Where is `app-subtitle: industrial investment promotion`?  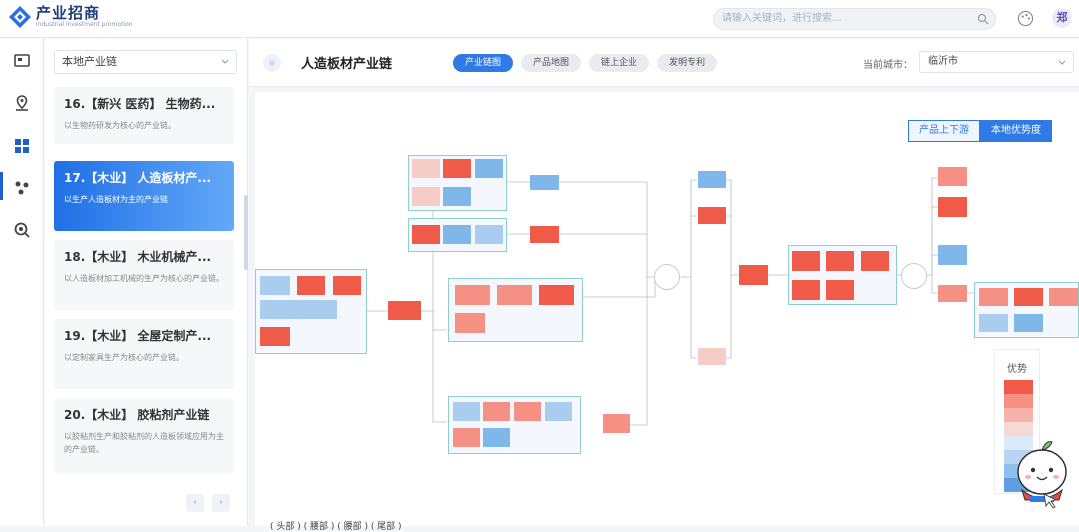
app-subtitle: industrial investment promotion is located at coordinates (84, 24).